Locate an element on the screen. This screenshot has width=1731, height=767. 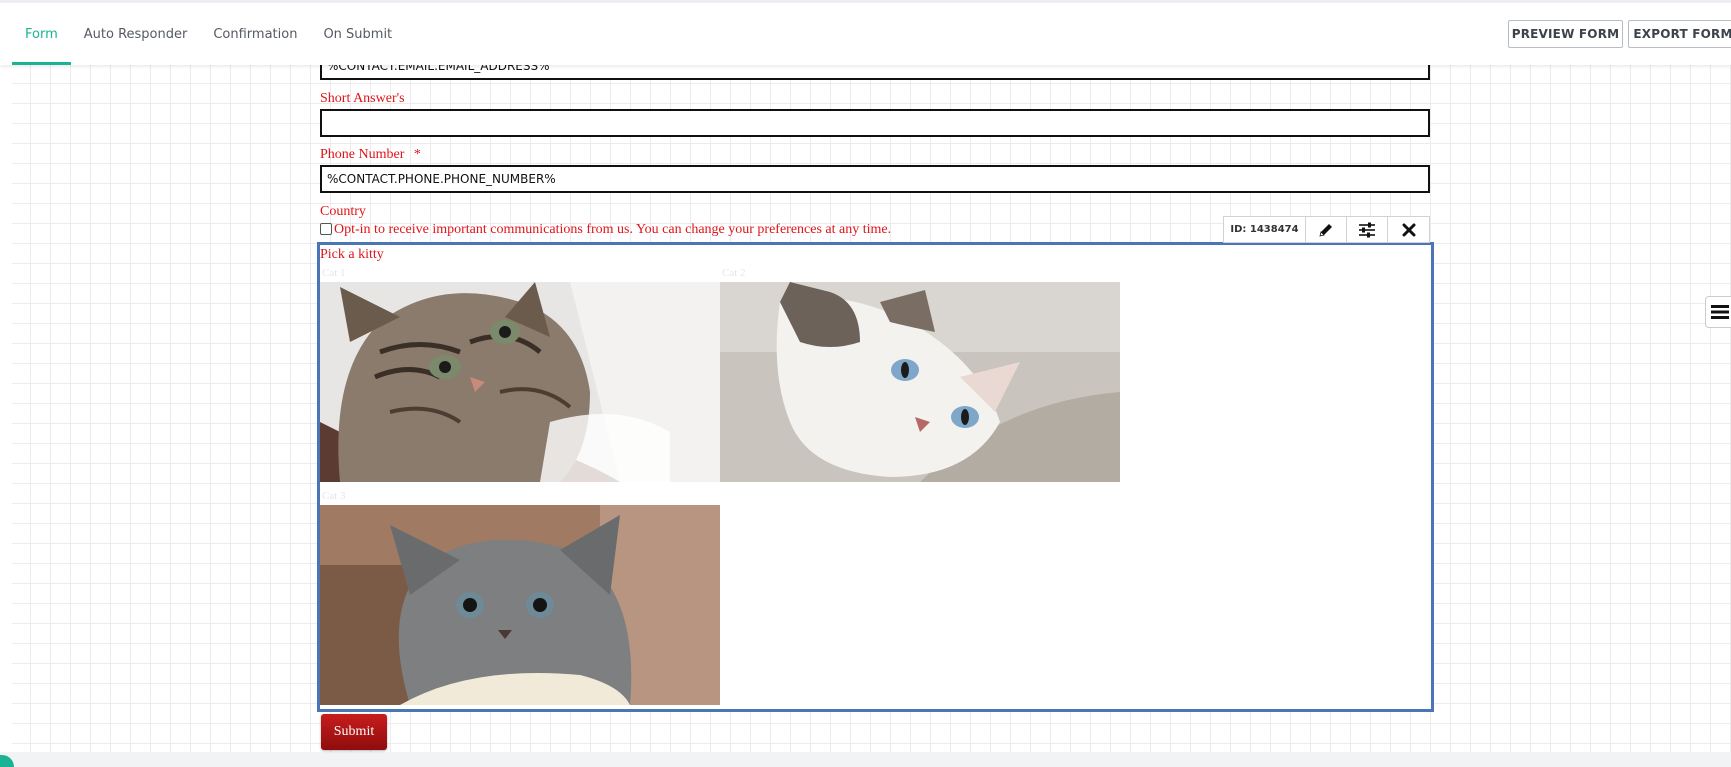
kitty-caption-3: Cat 3 is located at coordinates (334, 496).